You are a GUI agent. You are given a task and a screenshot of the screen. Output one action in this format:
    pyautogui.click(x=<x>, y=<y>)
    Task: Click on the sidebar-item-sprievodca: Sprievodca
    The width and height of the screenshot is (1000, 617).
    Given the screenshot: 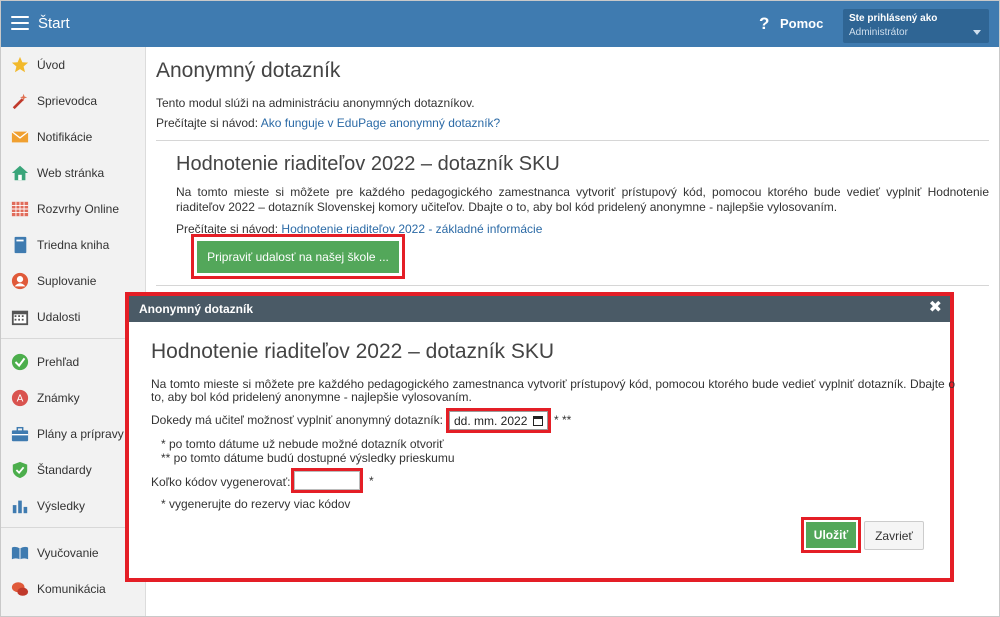 What is the action you would take?
    pyautogui.click(x=73, y=101)
    